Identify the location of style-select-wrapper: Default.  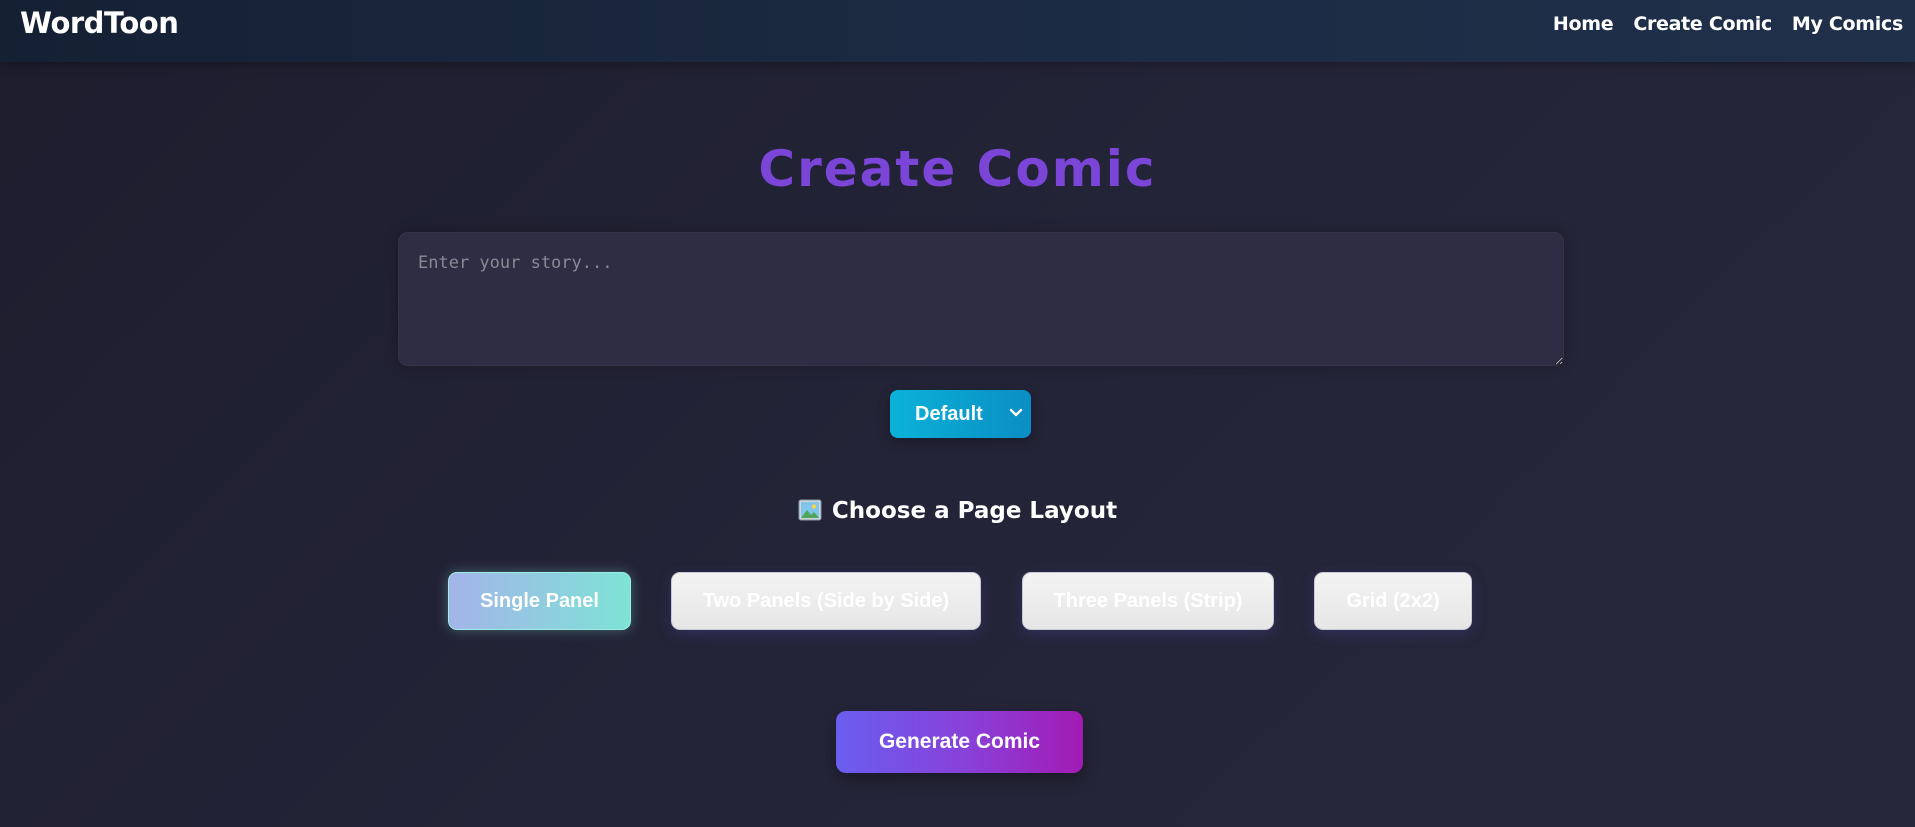
(960, 414).